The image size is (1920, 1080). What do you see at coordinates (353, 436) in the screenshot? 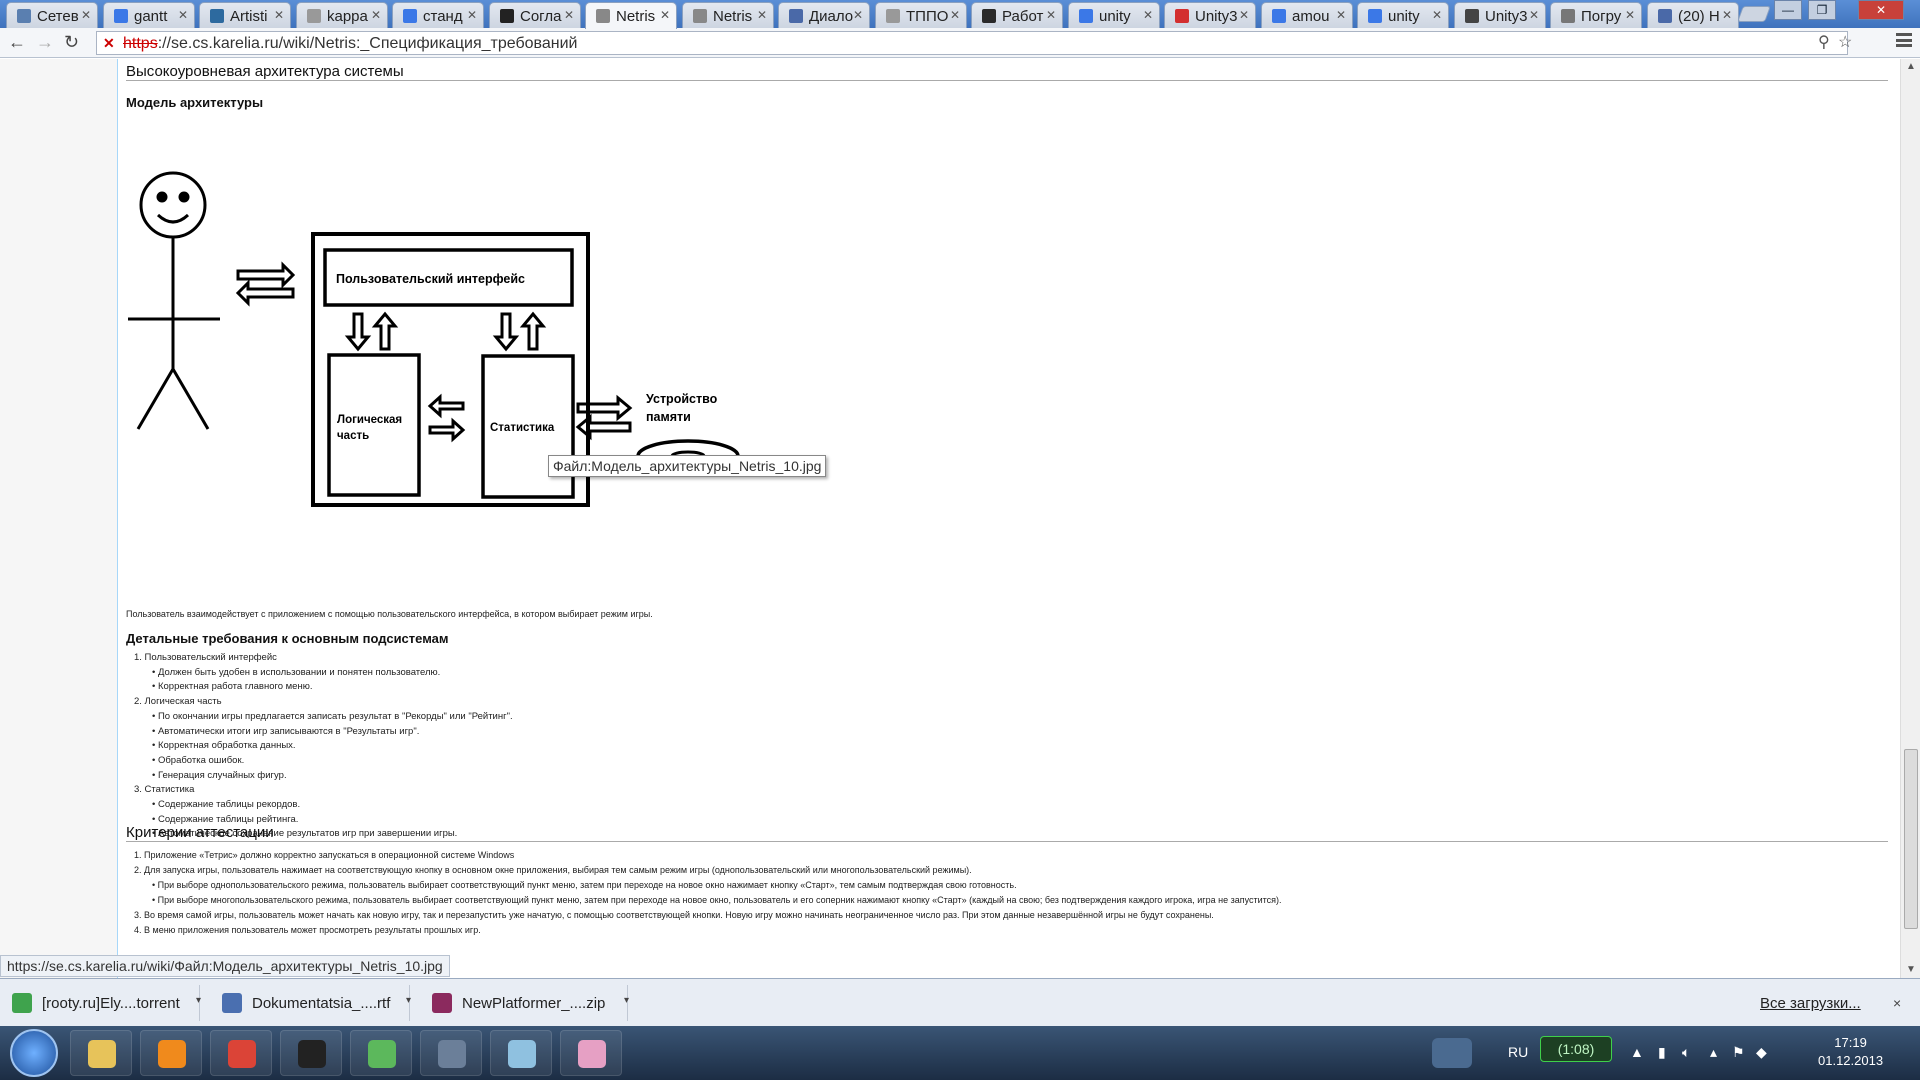
I see `logic-box-label-2: часть` at bounding box center [353, 436].